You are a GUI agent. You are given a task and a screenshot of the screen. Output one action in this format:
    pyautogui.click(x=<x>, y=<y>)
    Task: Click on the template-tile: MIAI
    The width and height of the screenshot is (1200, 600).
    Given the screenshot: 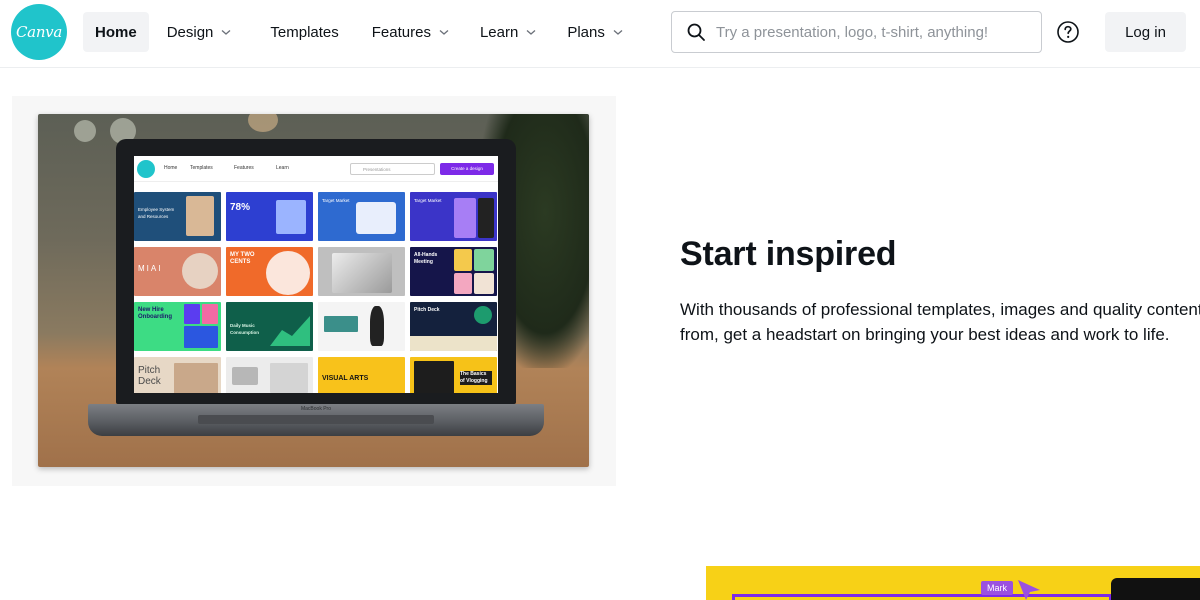 What is the action you would take?
    pyautogui.click(x=177, y=271)
    